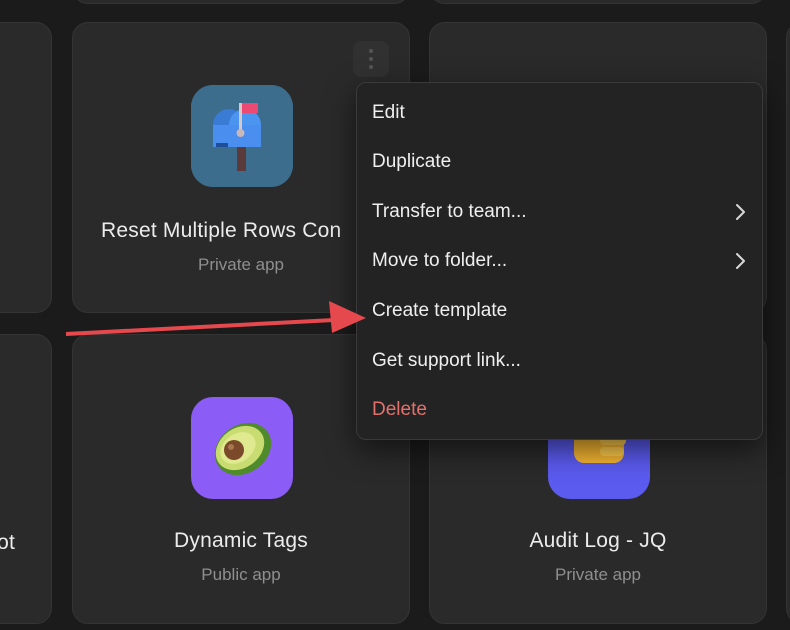 This screenshot has width=790, height=630. What do you see at coordinates (559, 113) in the screenshot?
I see `menu-item-edit: Edit` at bounding box center [559, 113].